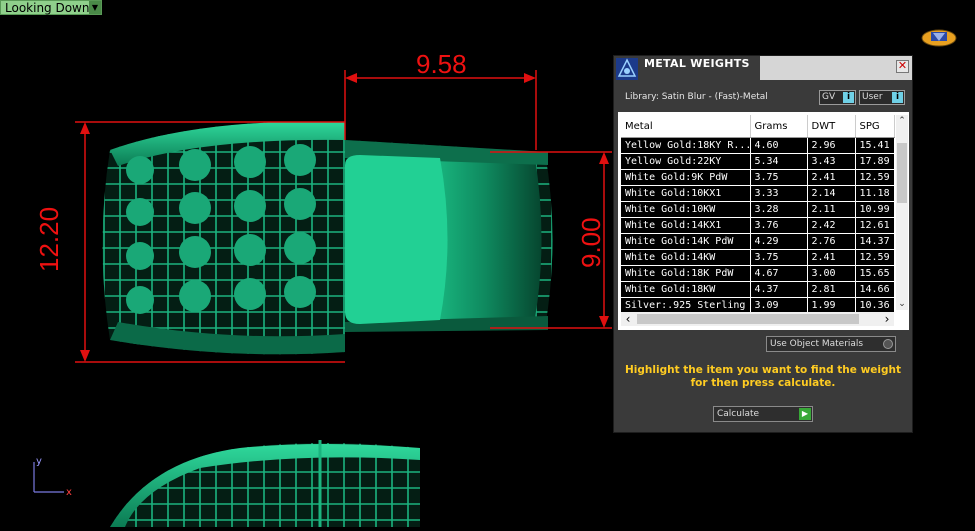  What do you see at coordinates (779, 126) in the screenshot?
I see `column-header: Grams` at bounding box center [779, 126].